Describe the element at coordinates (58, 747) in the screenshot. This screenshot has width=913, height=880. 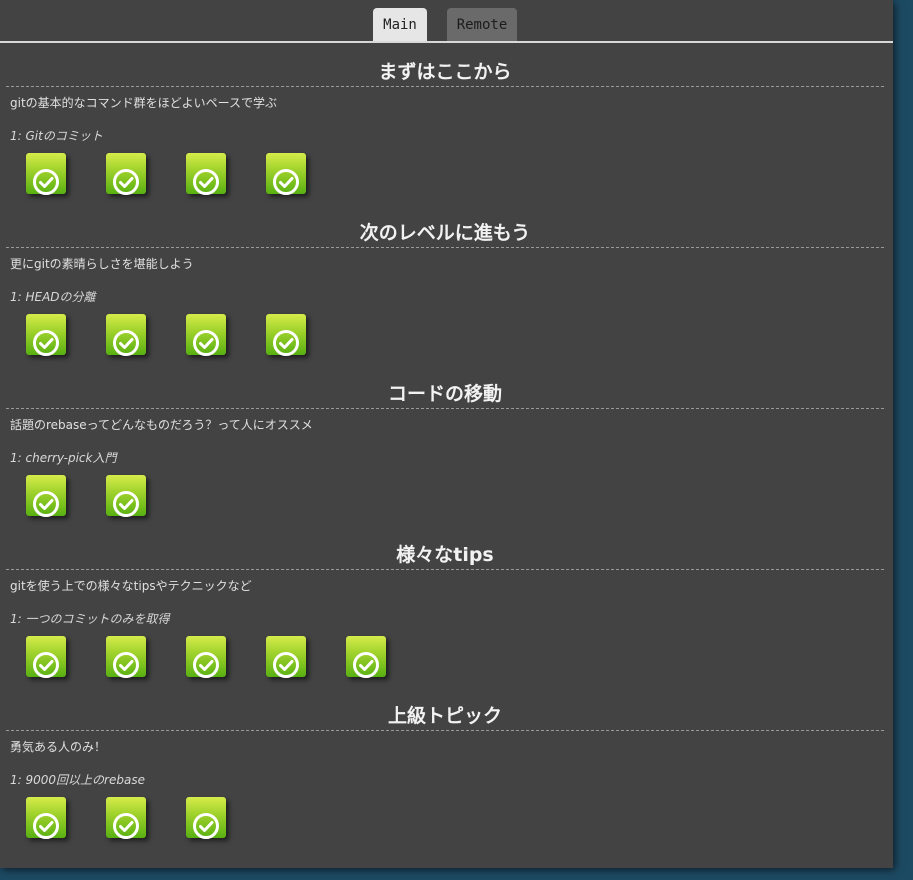
I see `sequence-description: 勇気ある人のみ！` at that location.